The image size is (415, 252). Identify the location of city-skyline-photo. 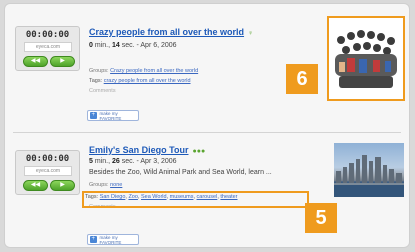
(369, 176).